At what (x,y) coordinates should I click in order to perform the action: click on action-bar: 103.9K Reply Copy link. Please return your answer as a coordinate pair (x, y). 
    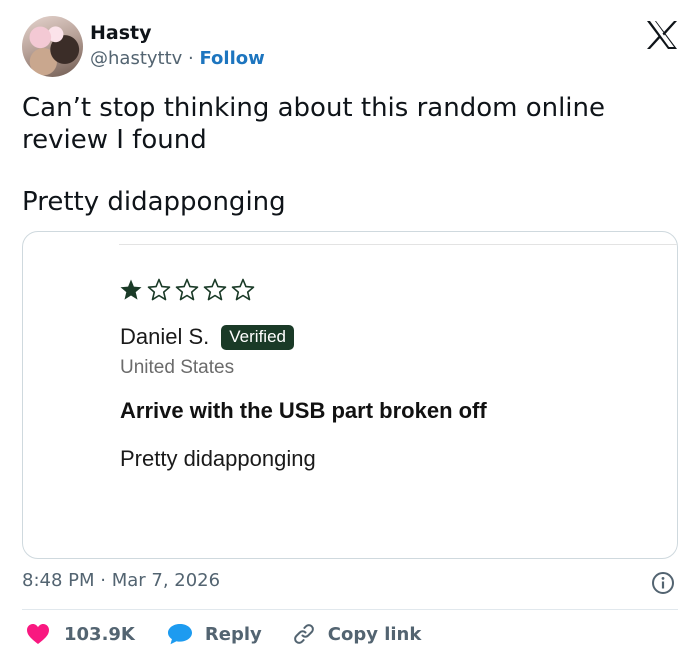
    Looking at the image, I should click on (223, 634).